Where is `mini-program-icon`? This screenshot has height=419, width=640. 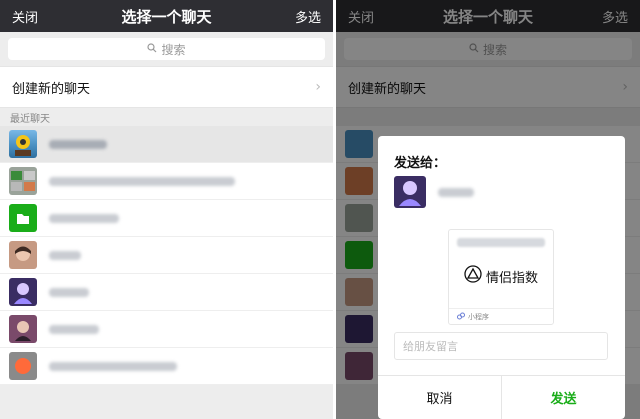
mini-program-icon is located at coordinates (461, 317).